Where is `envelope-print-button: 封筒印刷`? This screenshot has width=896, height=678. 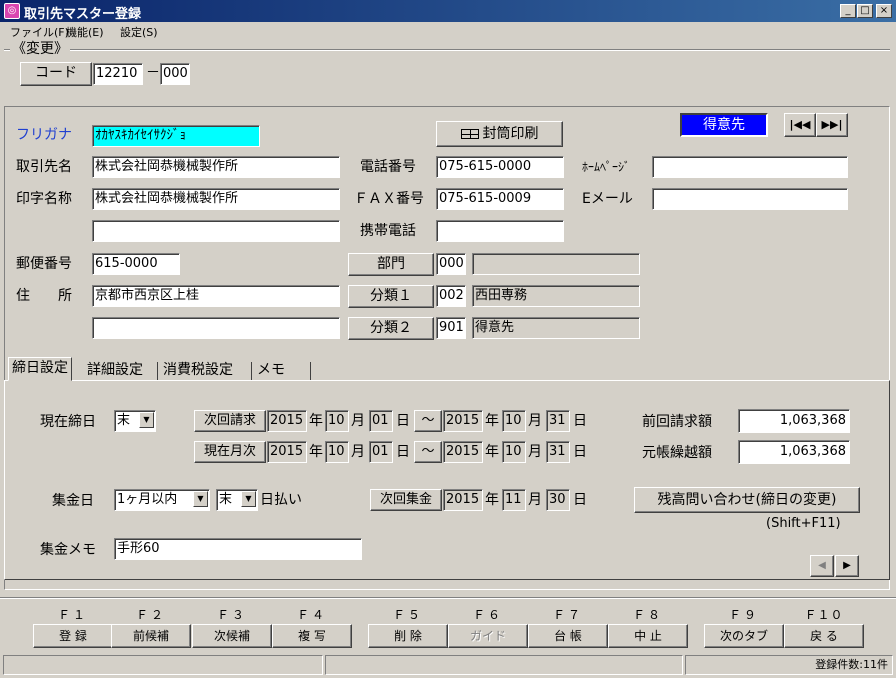 envelope-print-button: 封筒印刷 is located at coordinates (499, 134).